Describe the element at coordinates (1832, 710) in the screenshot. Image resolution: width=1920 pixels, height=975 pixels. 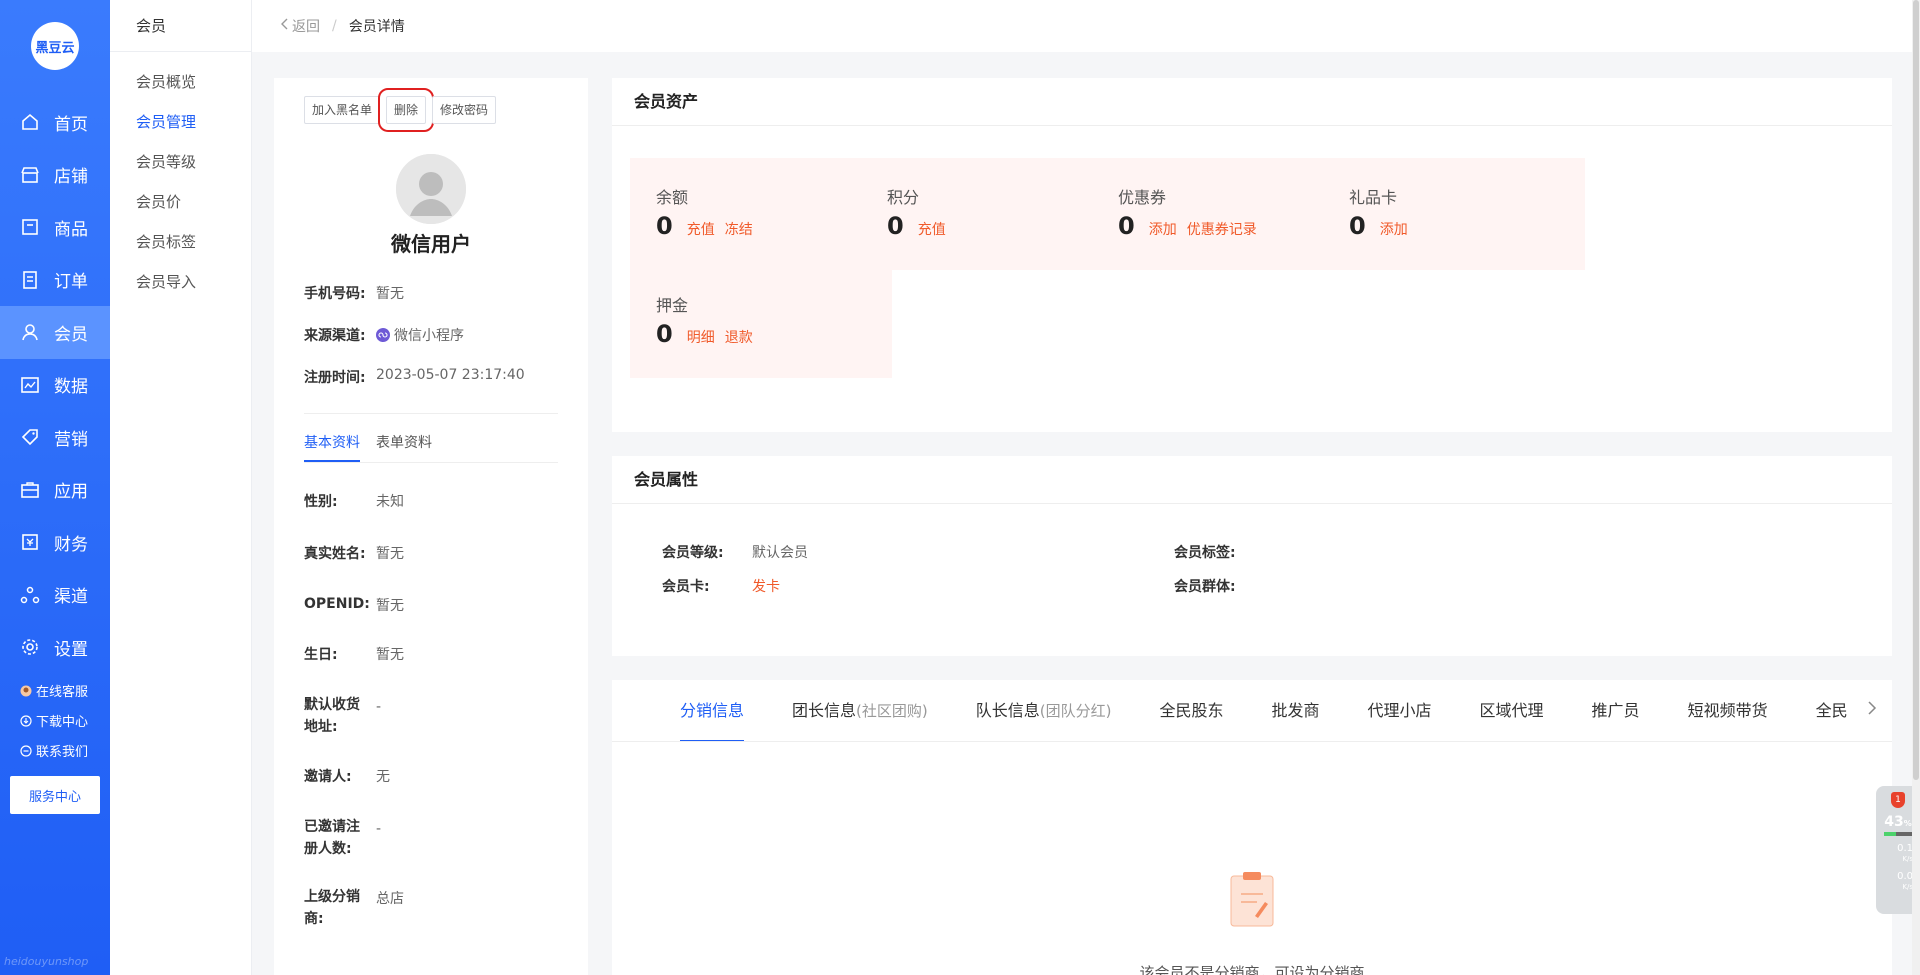
I see `distribution-tab: 全民` at that location.